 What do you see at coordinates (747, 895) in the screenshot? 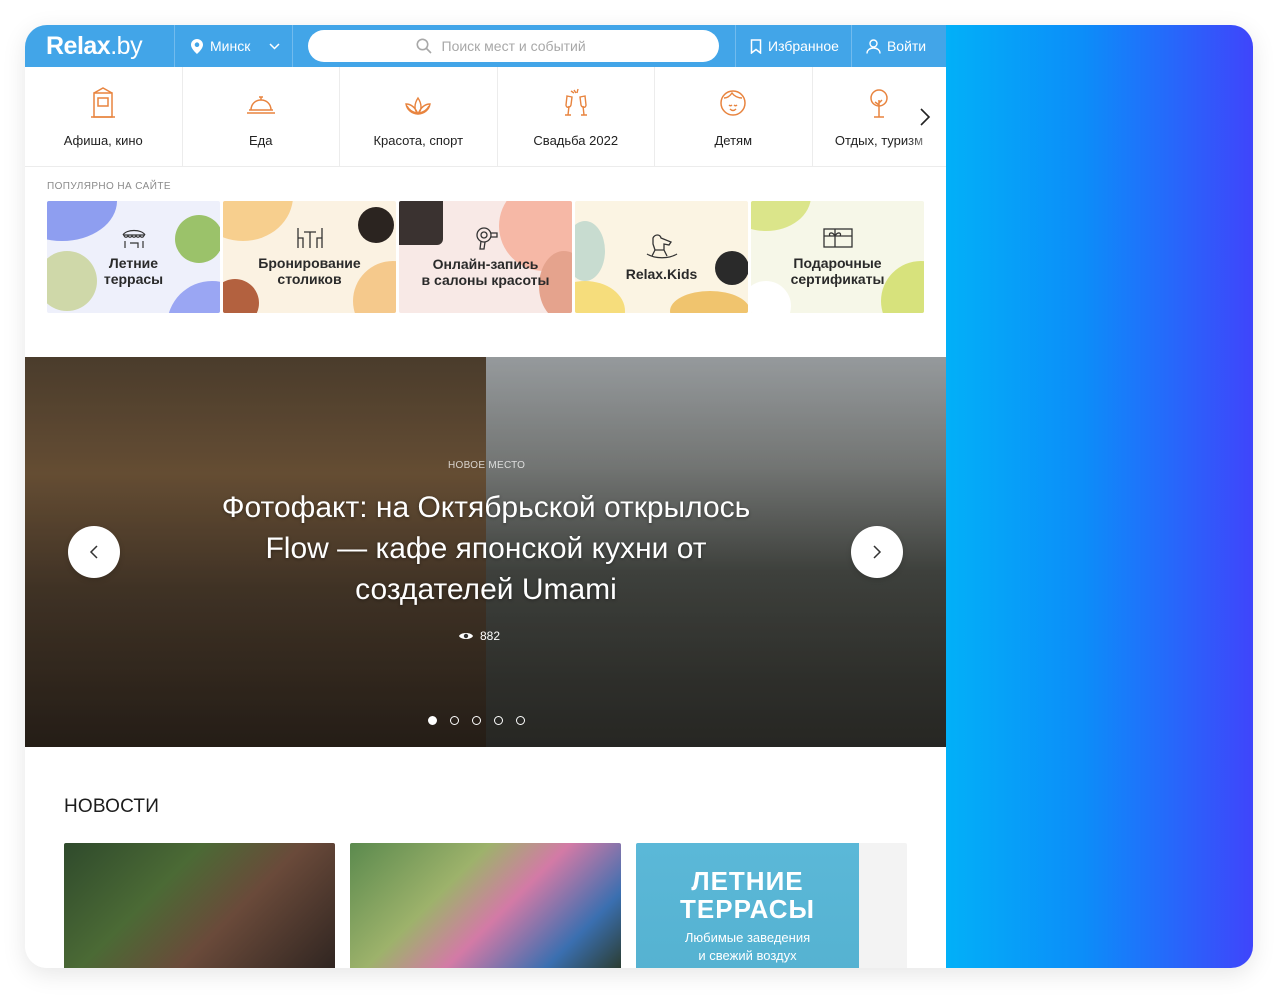
I see `news-card-headline: ЛЕТНИЕ ТЕРРАСЫ` at bounding box center [747, 895].